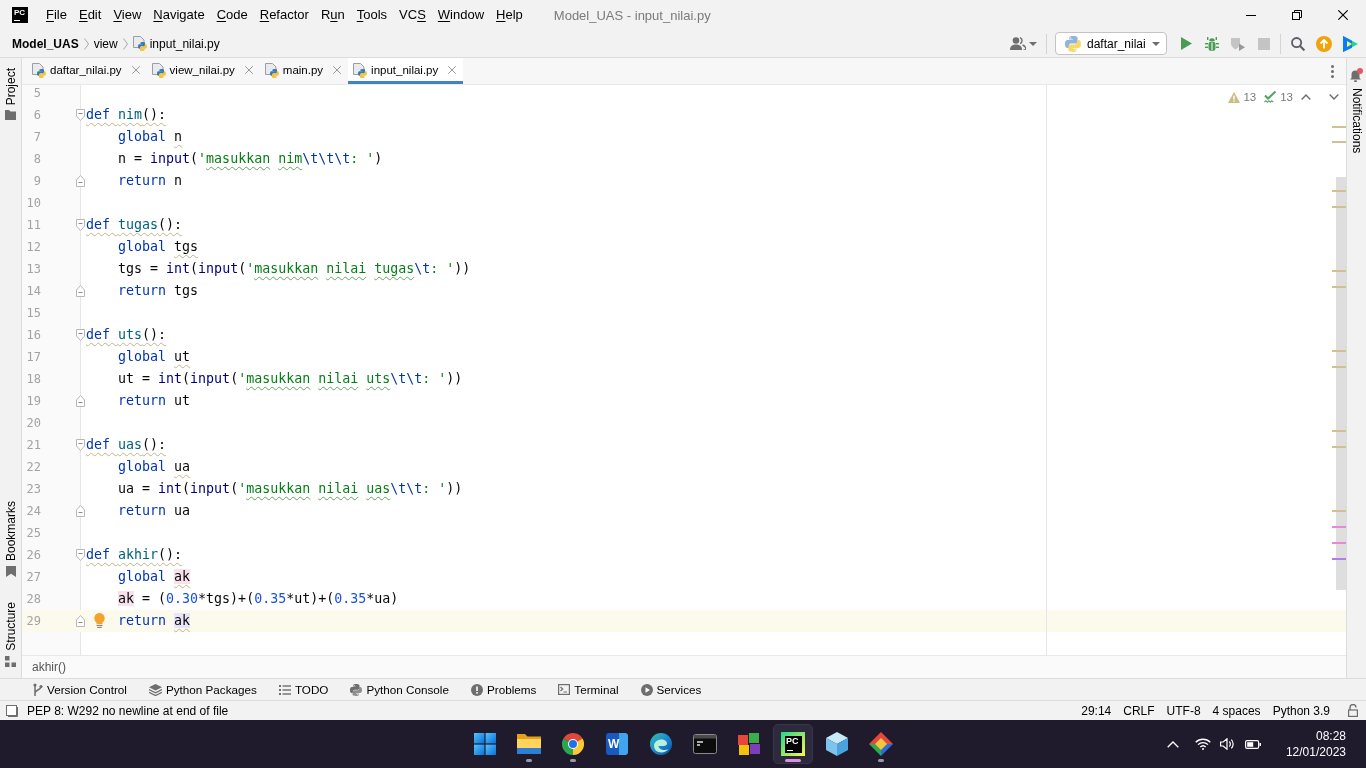  I want to click on menu-item: Tools, so click(372, 15).